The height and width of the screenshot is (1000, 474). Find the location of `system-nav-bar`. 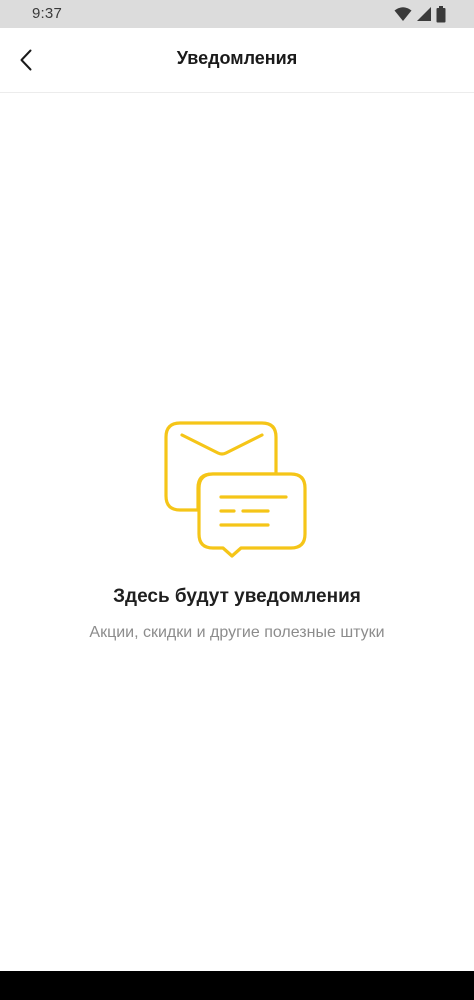

system-nav-bar is located at coordinates (237, 985).